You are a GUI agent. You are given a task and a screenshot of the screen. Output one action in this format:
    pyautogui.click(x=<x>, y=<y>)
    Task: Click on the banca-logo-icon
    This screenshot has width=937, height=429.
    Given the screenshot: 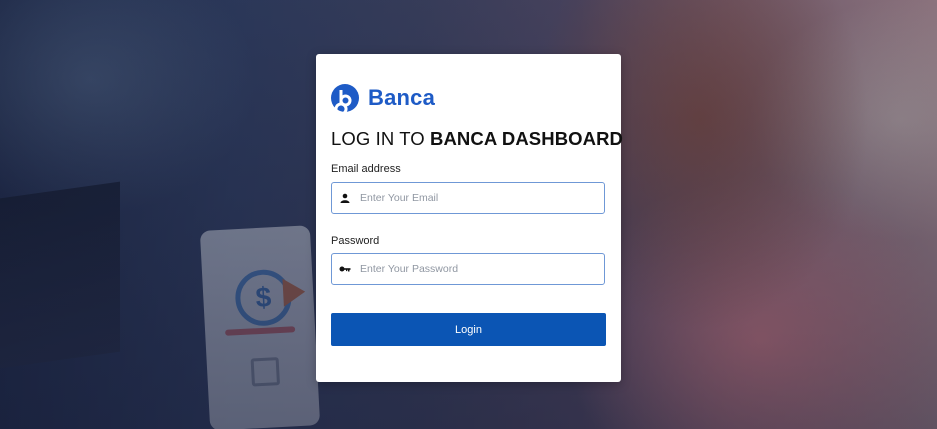 What is the action you would take?
    pyautogui.click(x=345, y=98)
    